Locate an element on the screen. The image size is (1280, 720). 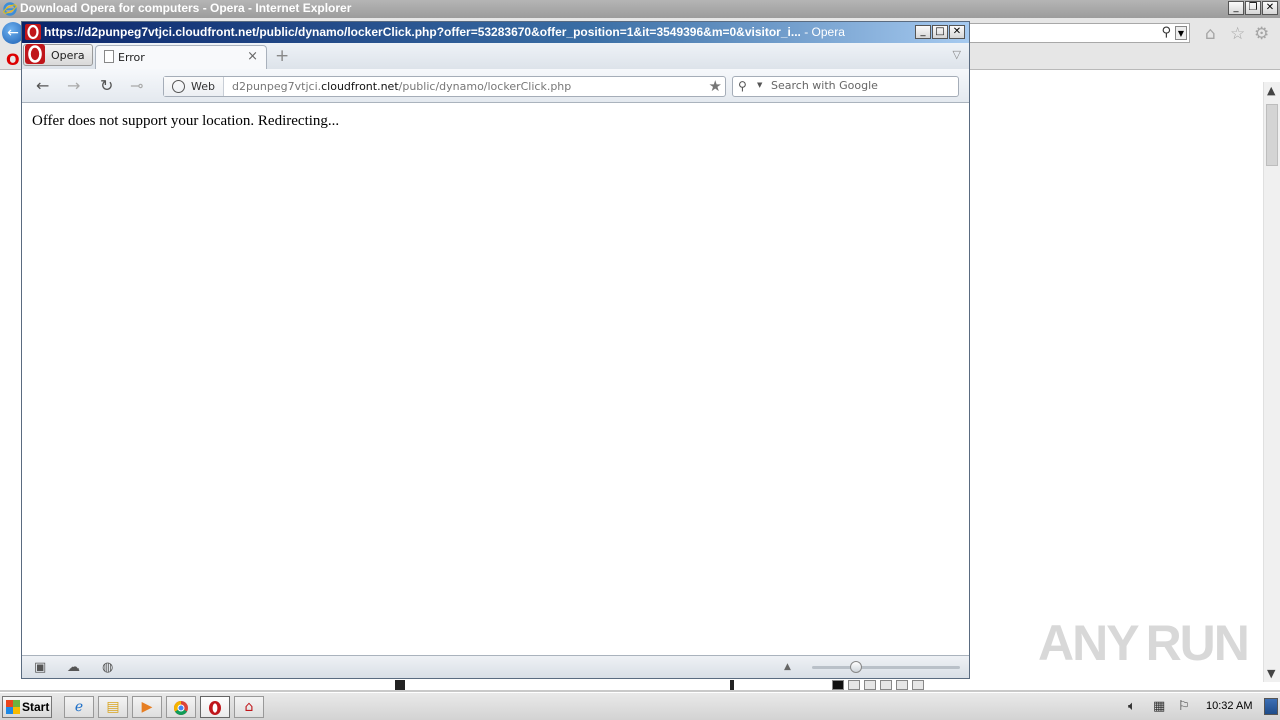
taskbar-file-explorer-icon: ▤ is located at coordinates (113, 707).